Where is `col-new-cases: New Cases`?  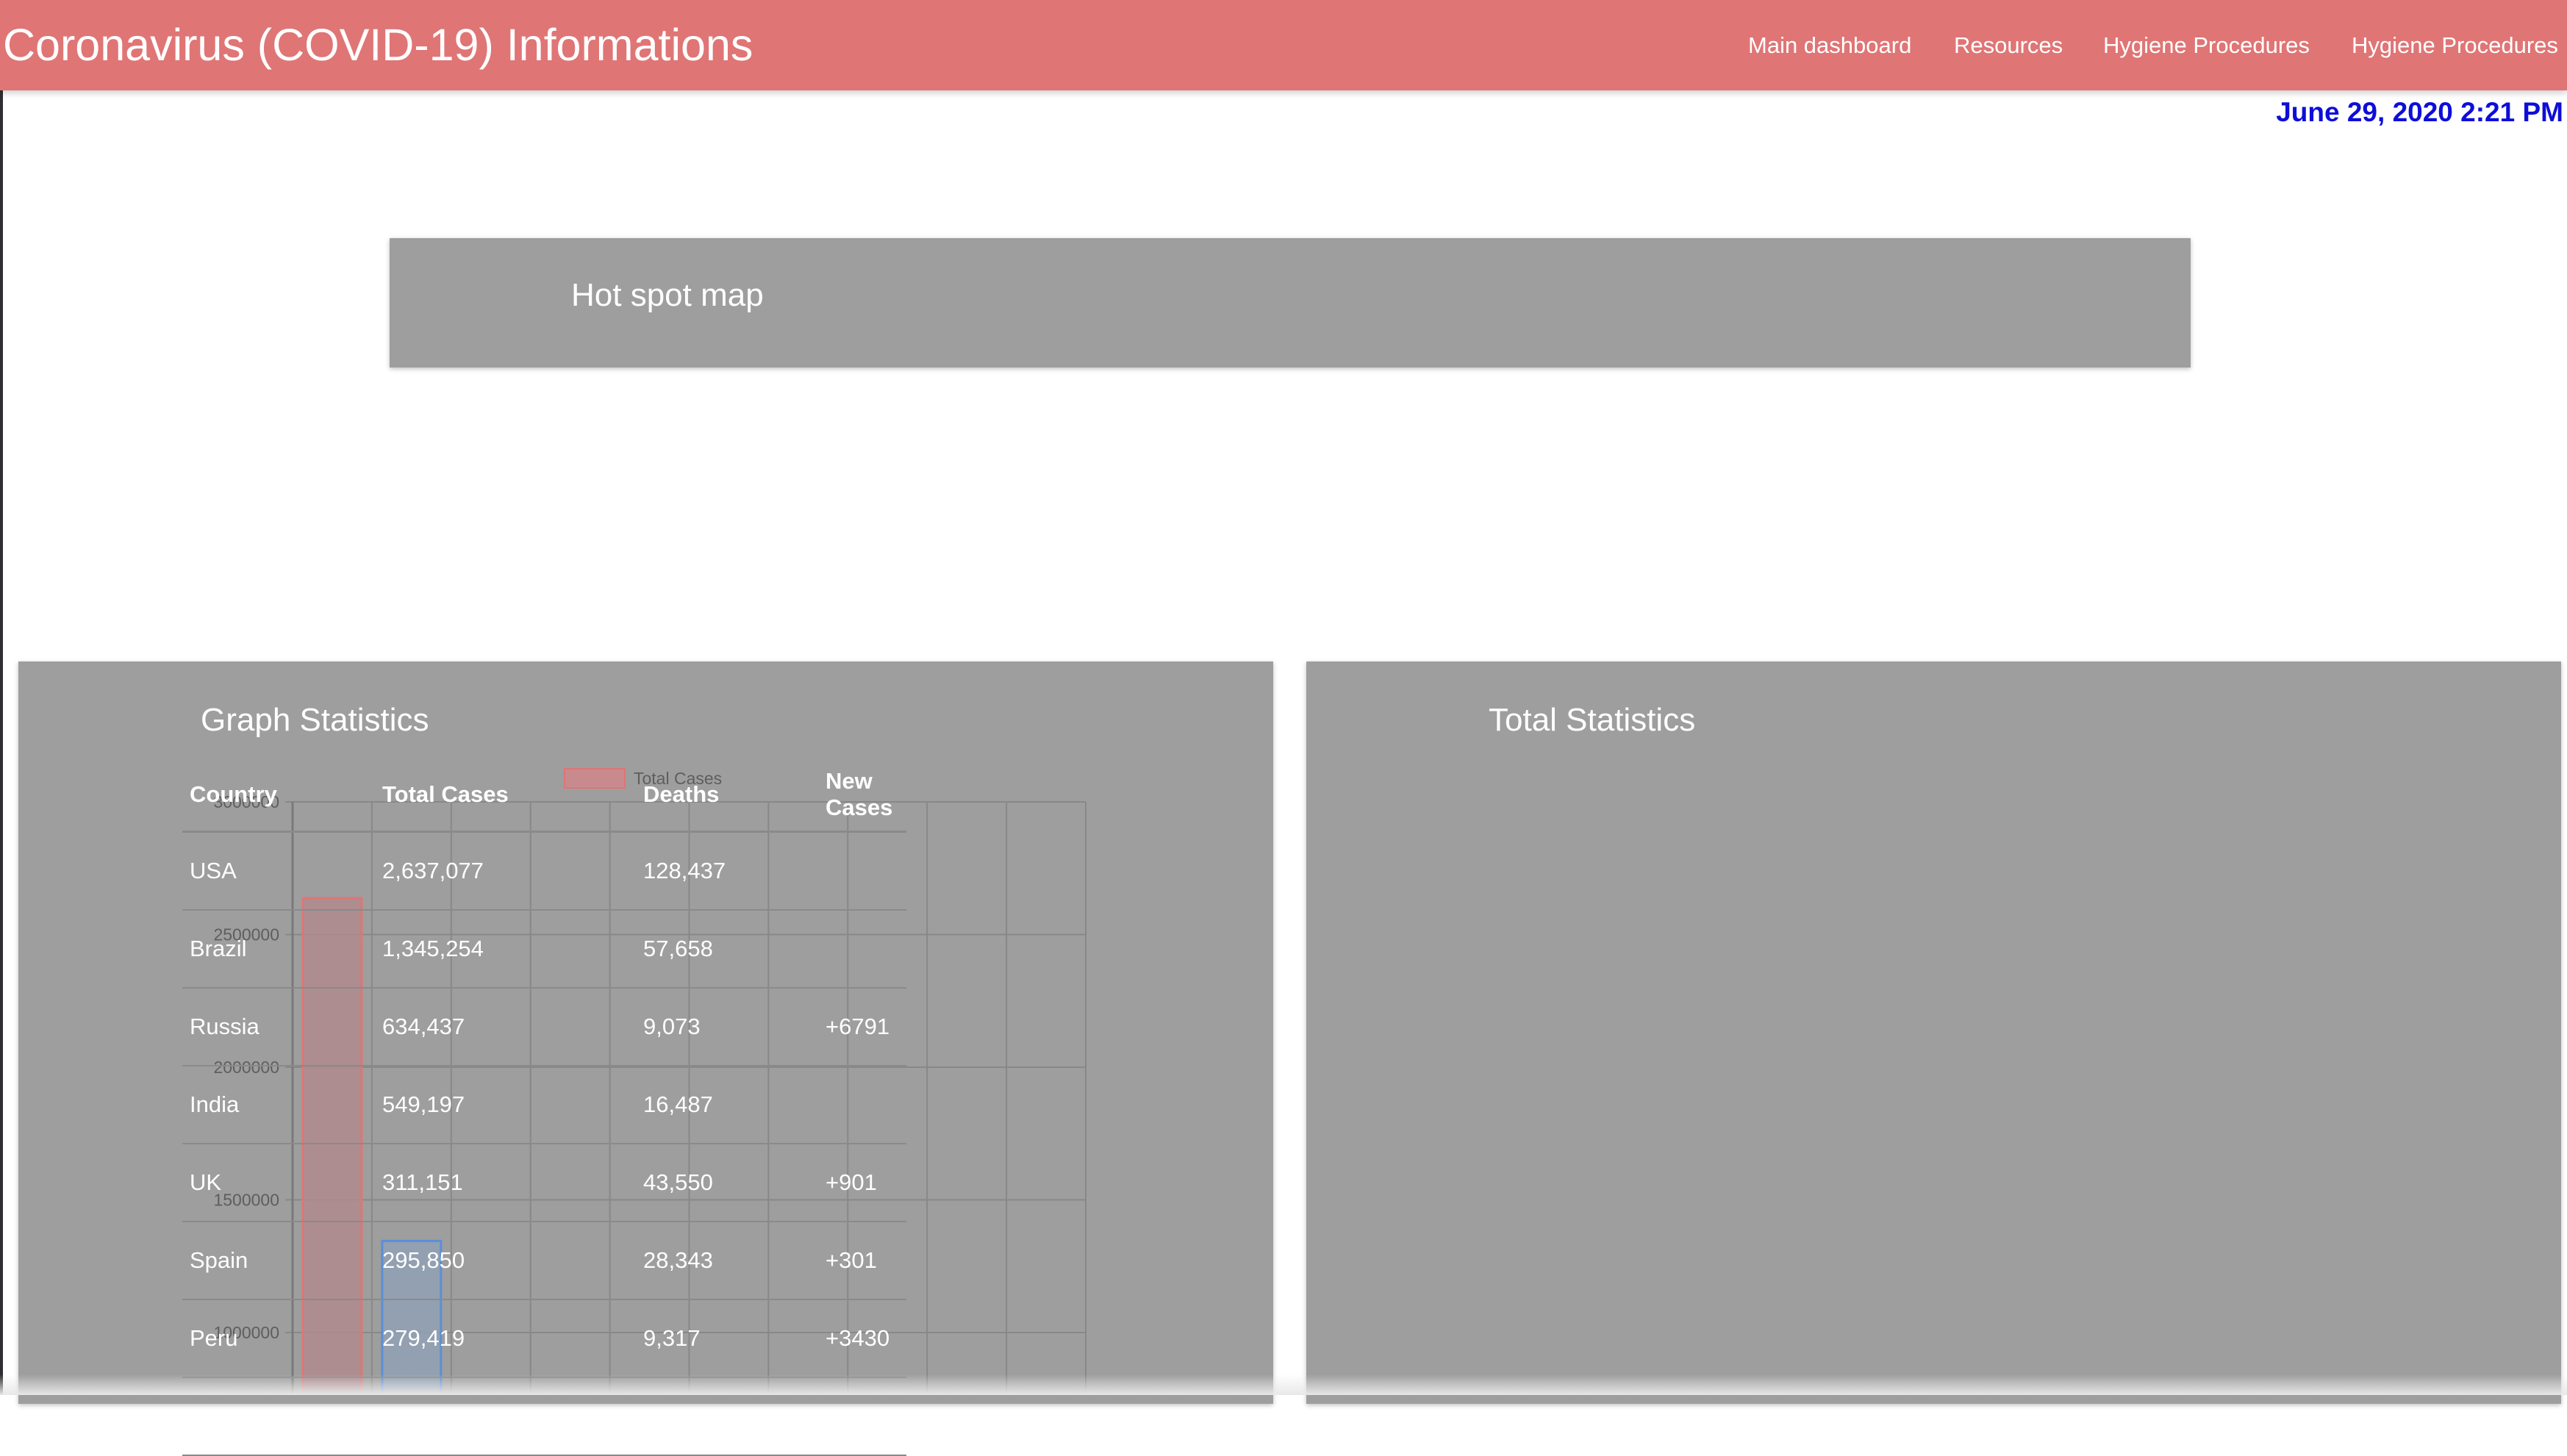
col-new-cases: New Cases is located at coordinates (862, 796).